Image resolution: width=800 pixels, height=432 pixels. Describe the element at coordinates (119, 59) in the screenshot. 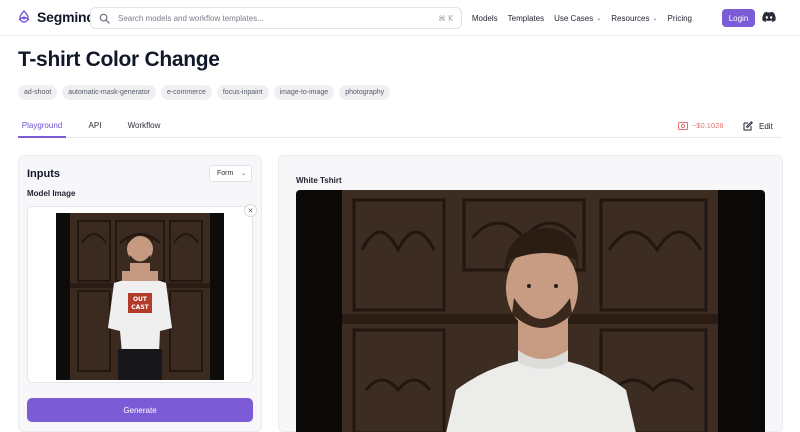

I see `page-title: T-shirt Color Change` at that location.